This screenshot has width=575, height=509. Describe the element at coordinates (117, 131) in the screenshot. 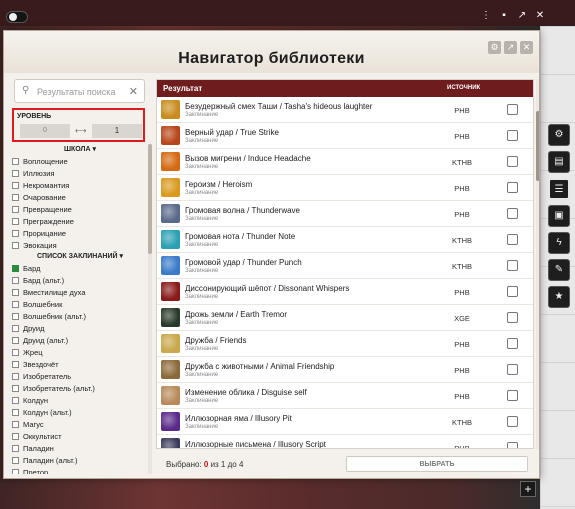

I see `level-max-slider: 1` at that location.